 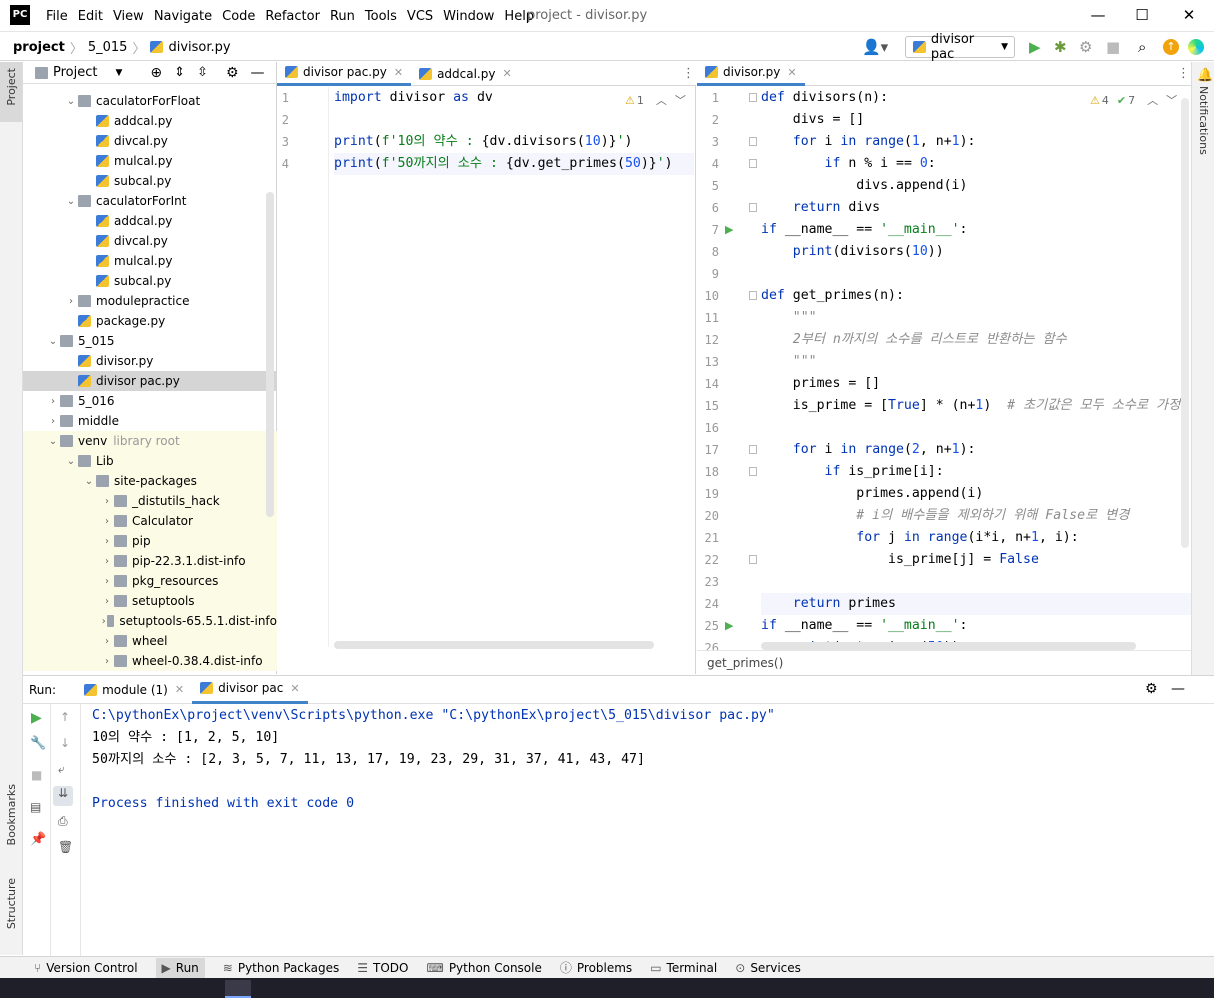 What do you see at coordinates (118, 73) in the screenshot?
I see `chevron-down-icon: ▼` at bounding box center [118, 73].